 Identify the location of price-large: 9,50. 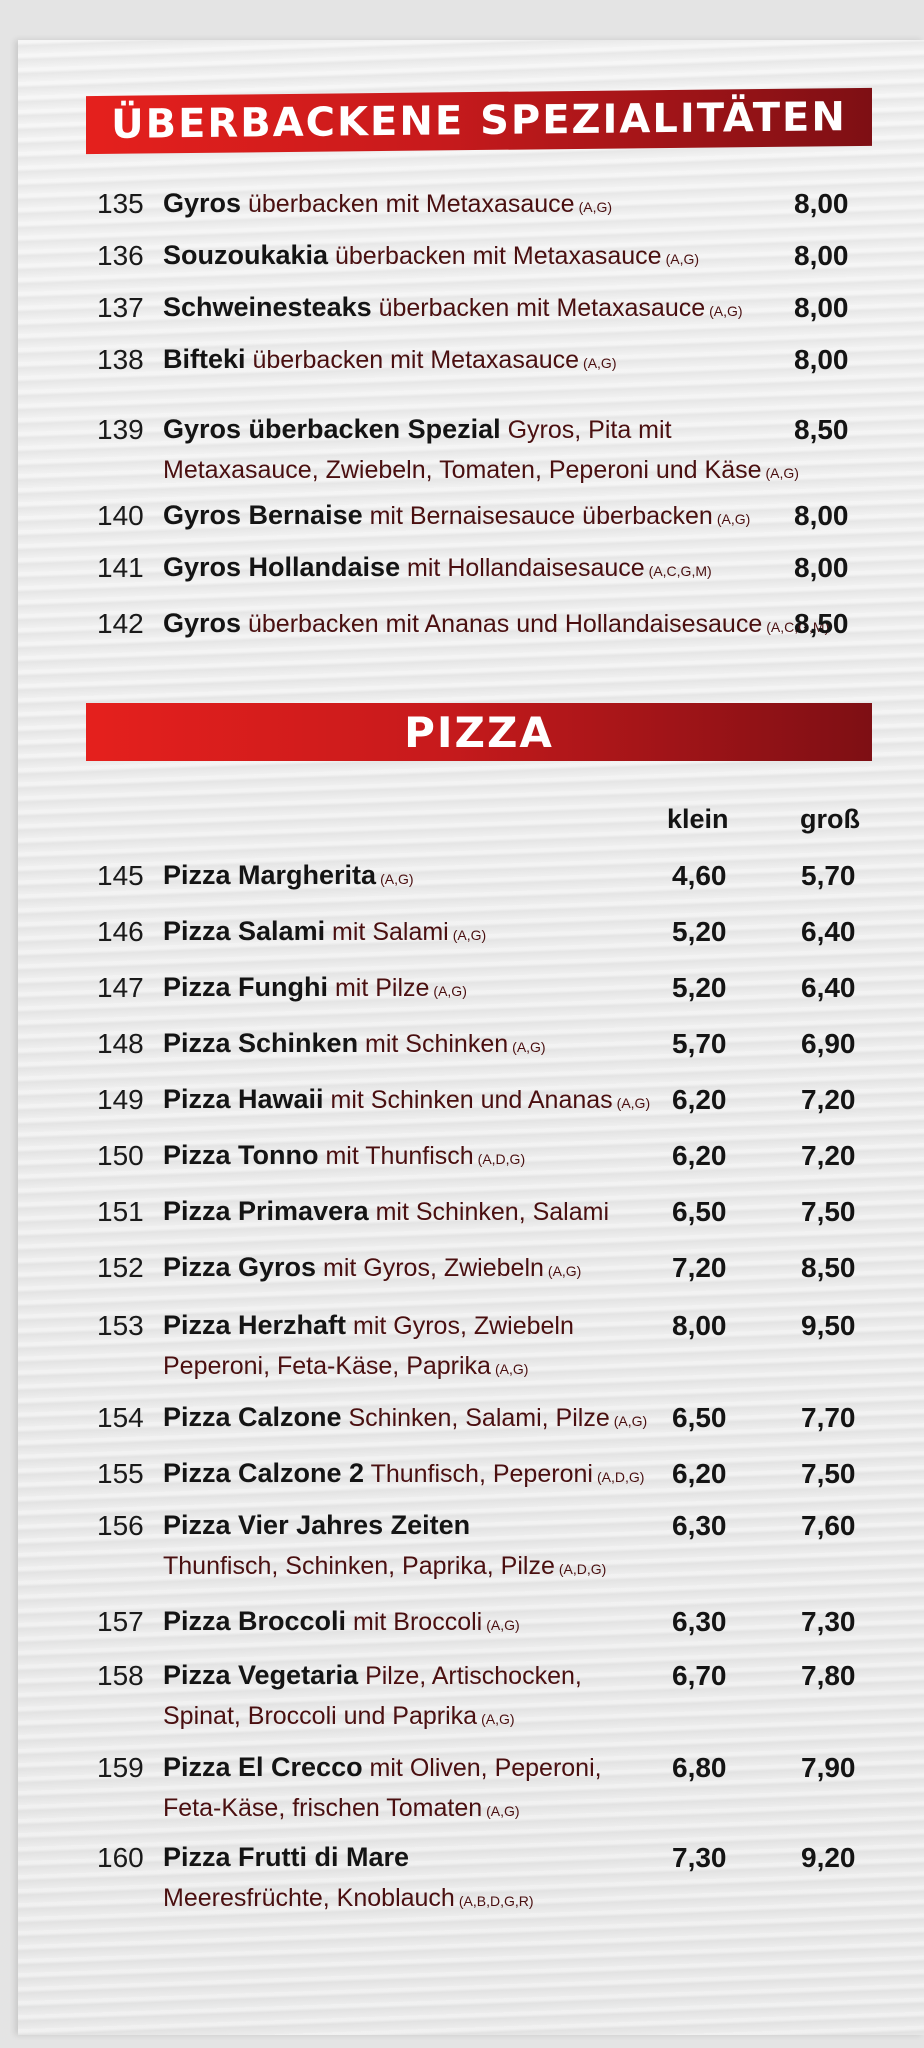
(828, 1325).